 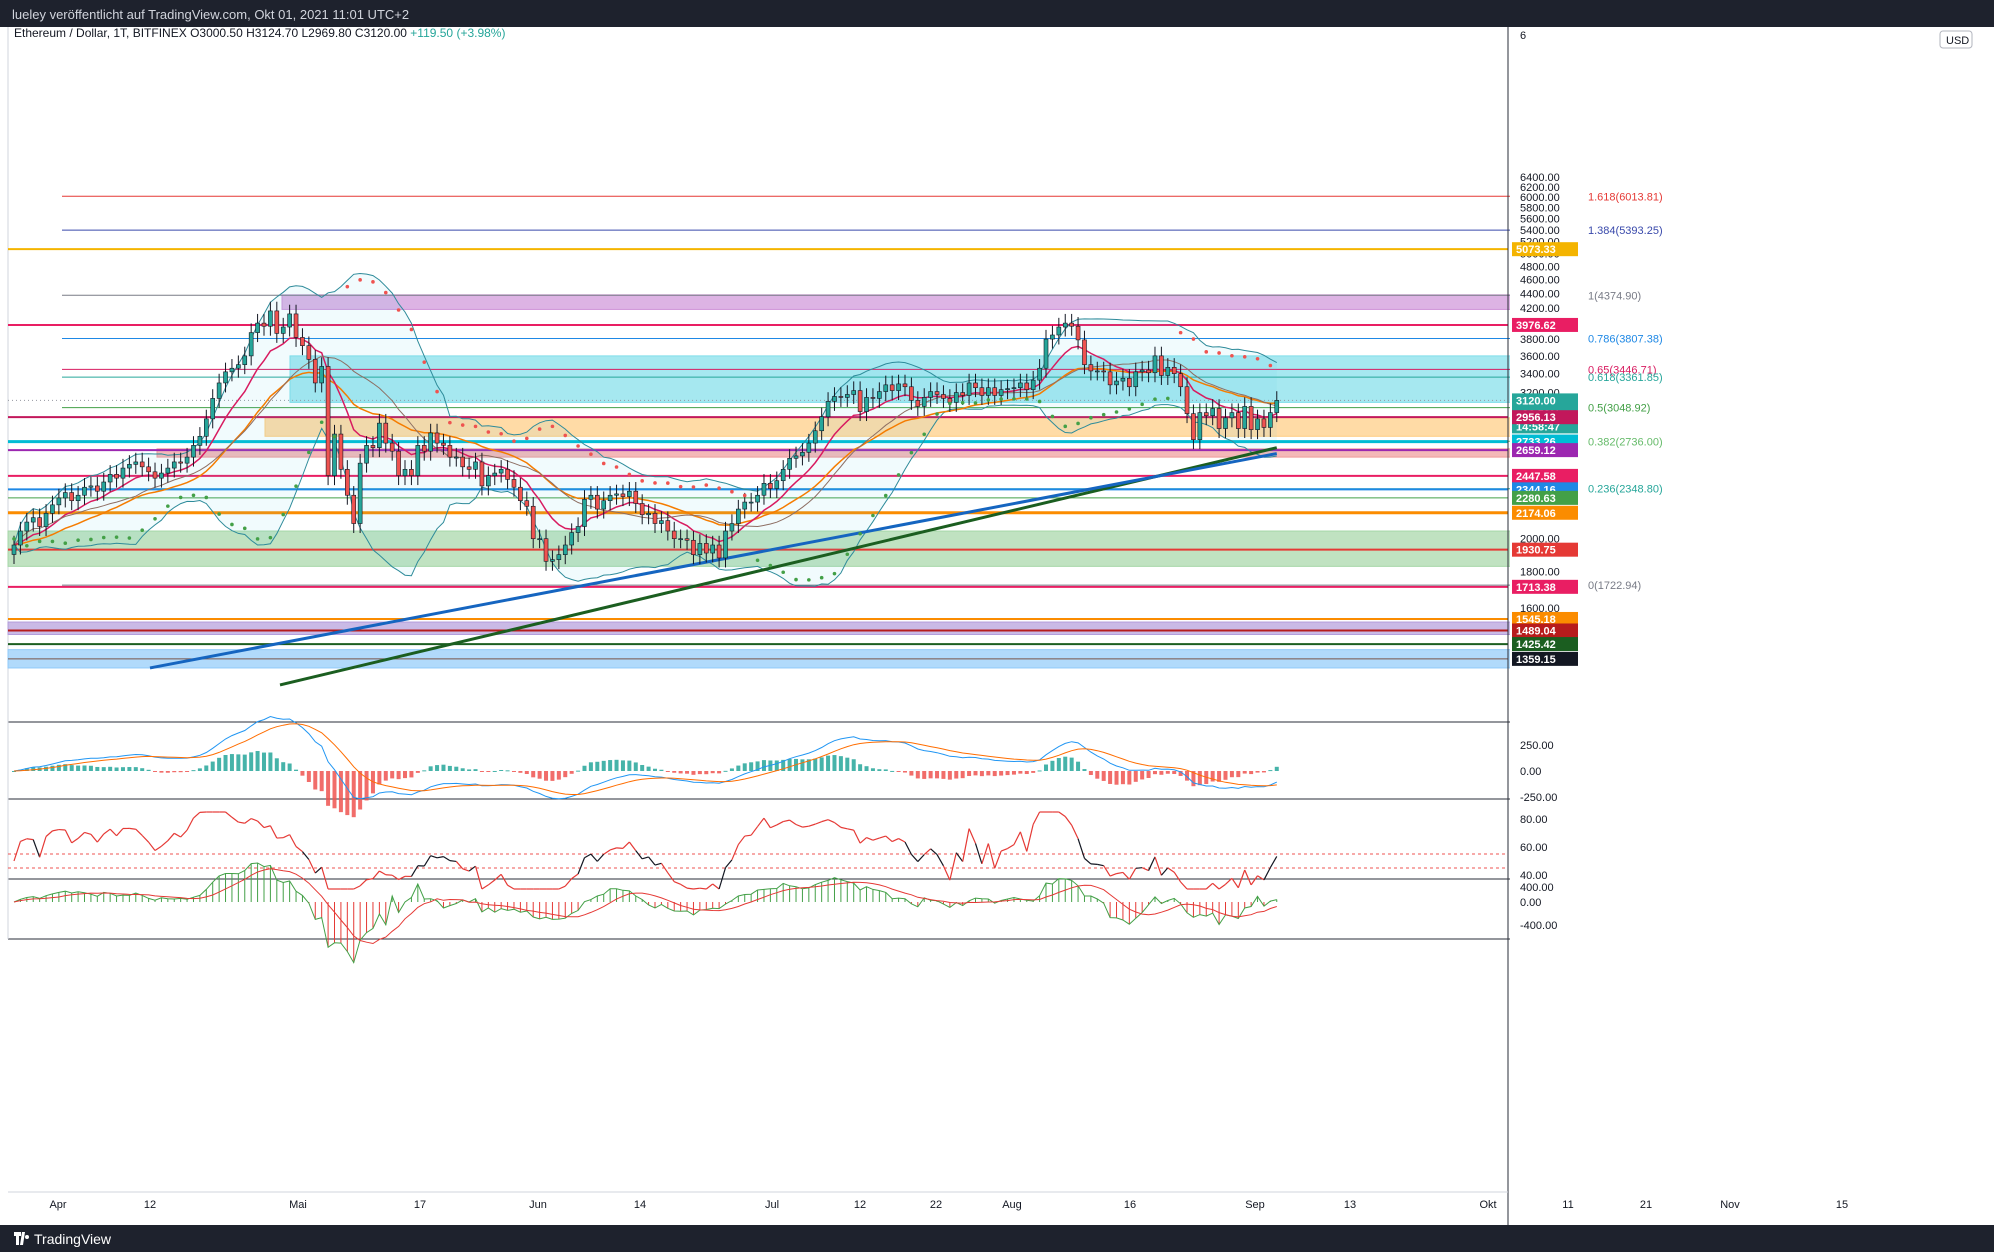 I want to click on fib-label-6: 0.5(3048.92), so click(x=1619, y=409).